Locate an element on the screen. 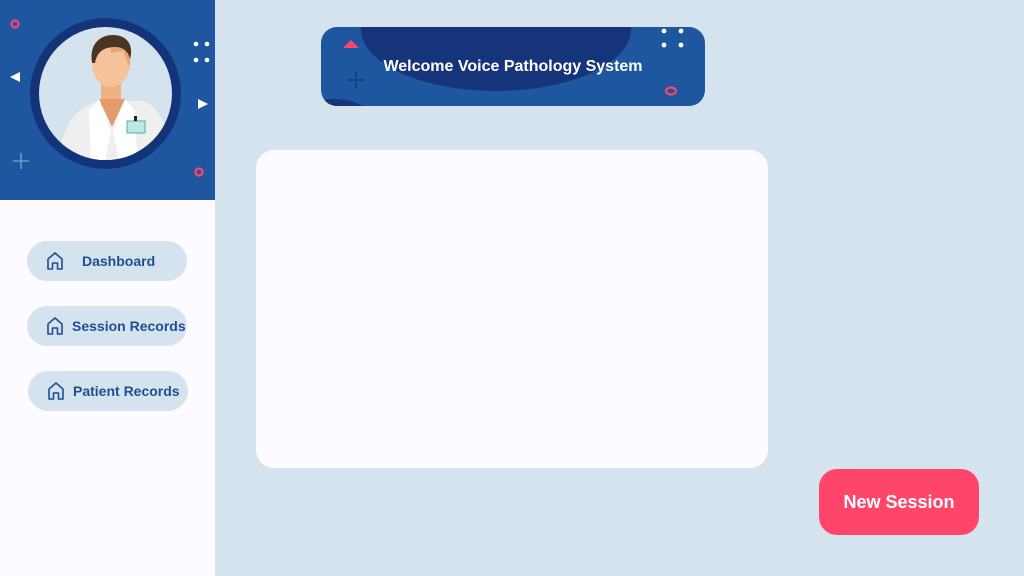 The width and height of the screenshot is (1024, 576). arrow-left-icon is located at coordinates (15, 77).